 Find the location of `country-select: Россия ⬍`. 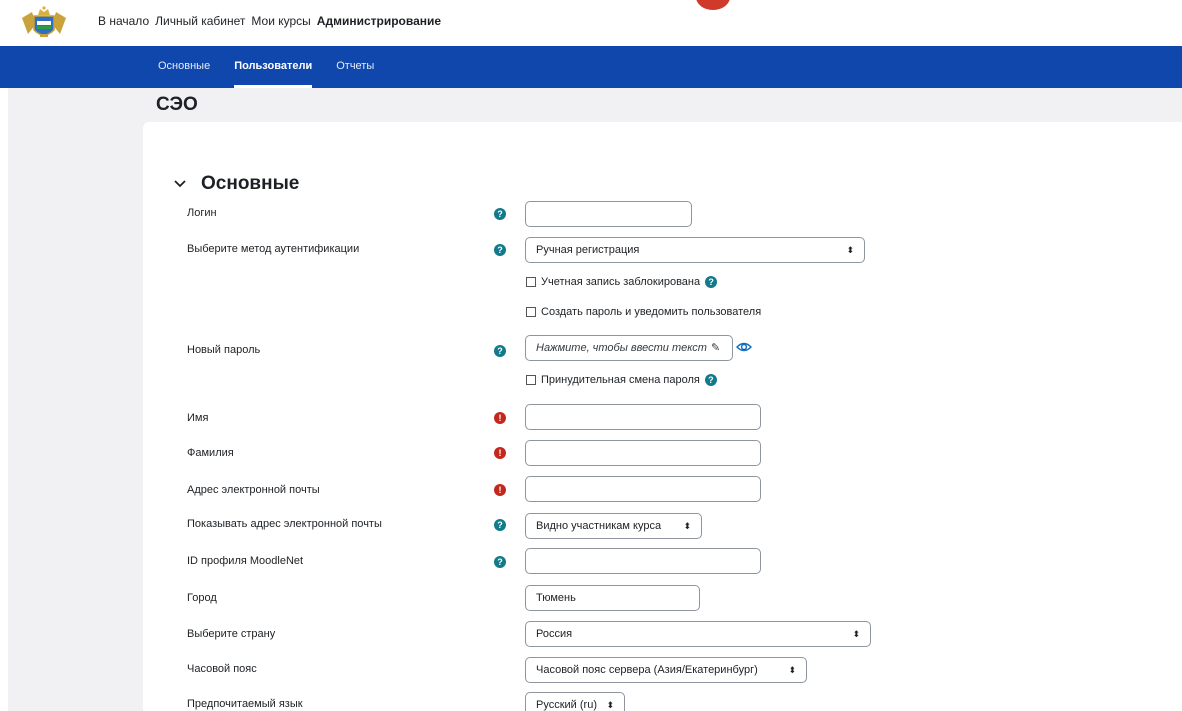

country-select: Россия ⬍ is located at coordinates (698, 634).